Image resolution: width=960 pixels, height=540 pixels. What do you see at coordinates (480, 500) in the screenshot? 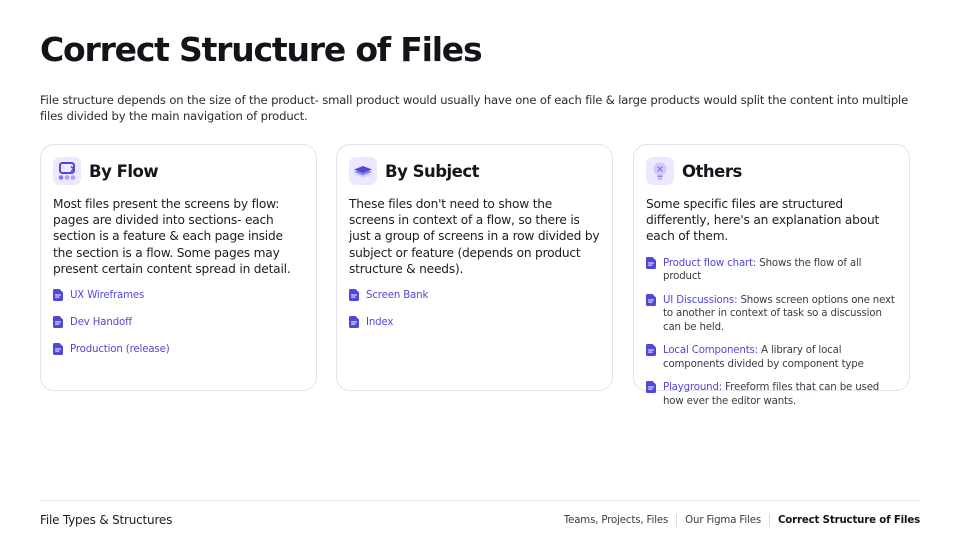
I see `footer-divider` at bounding box center [480, 500].